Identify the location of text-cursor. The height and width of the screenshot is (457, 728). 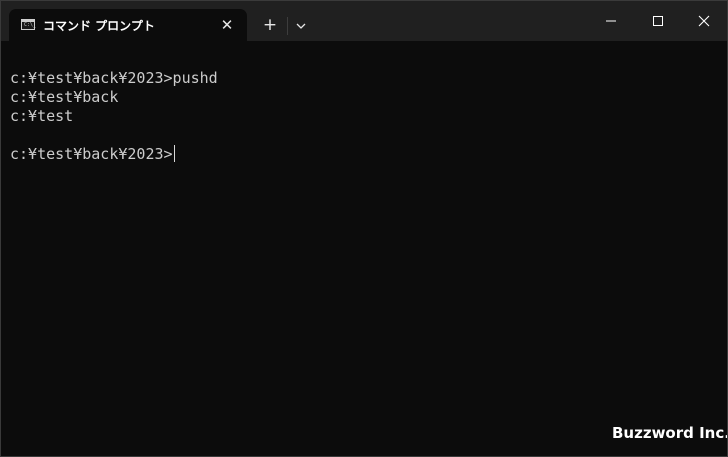
(174, 153).